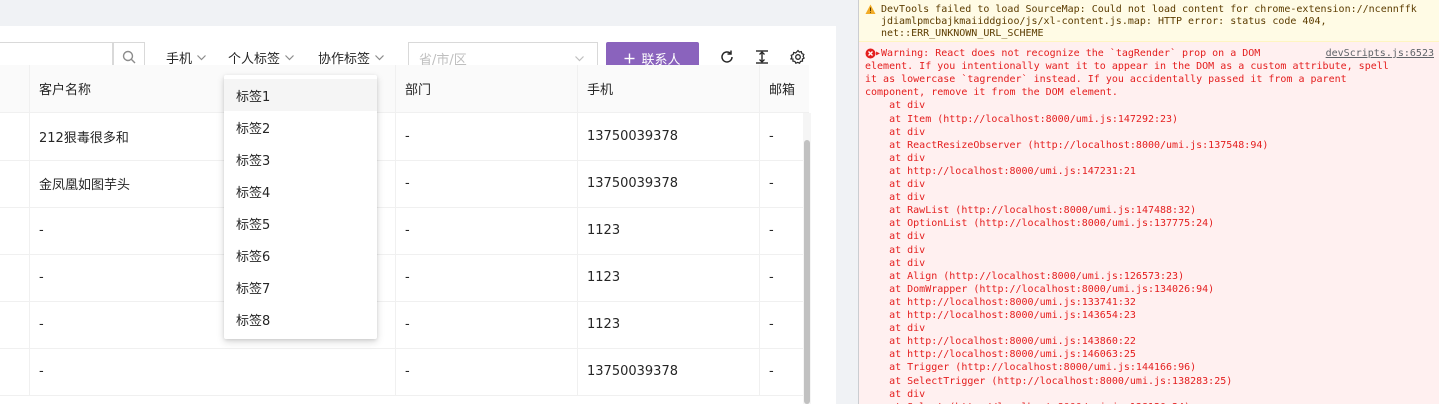 This screenshot has height=404, width=1439. I want to click on table-header-row: 客户名称 部门 手机 邮箱, so click(404, 89).